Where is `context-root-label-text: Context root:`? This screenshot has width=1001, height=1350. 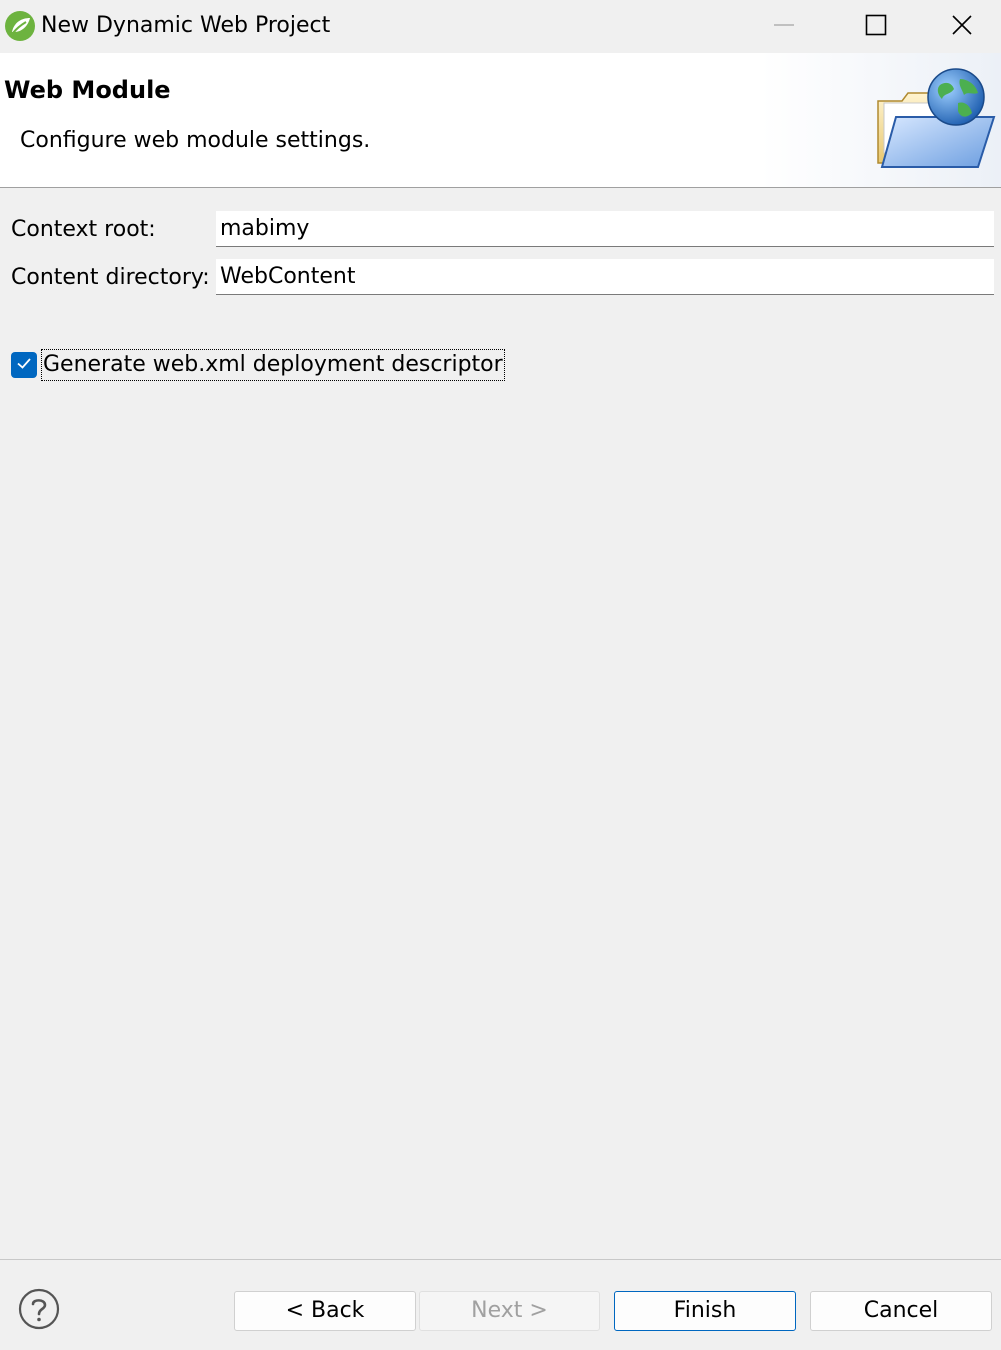 context-root-label-text: Context root: is located at coordinates (83, 229).